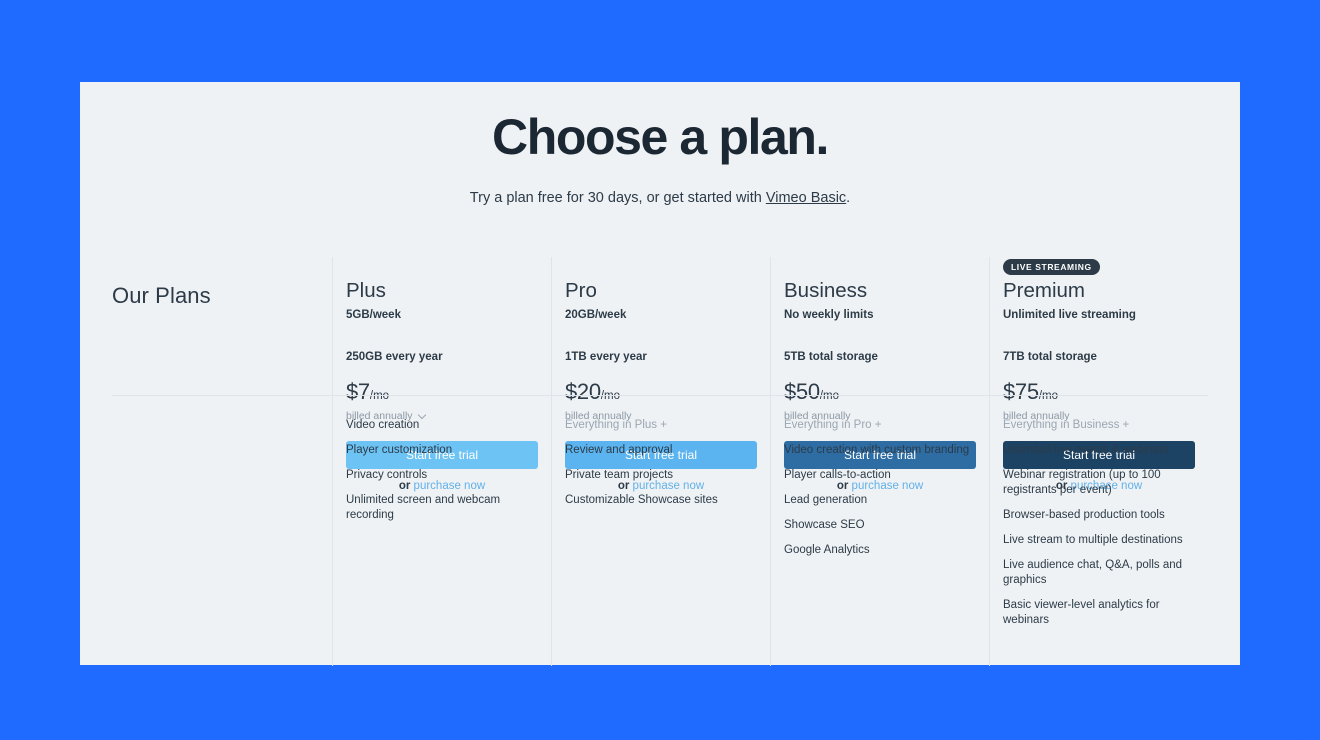 This screenshot has width=1320, height=740. Describe the element at coordinates (1066, 425) in the screenshot. I see `features-header-premium: Everything in Business +` at that location.